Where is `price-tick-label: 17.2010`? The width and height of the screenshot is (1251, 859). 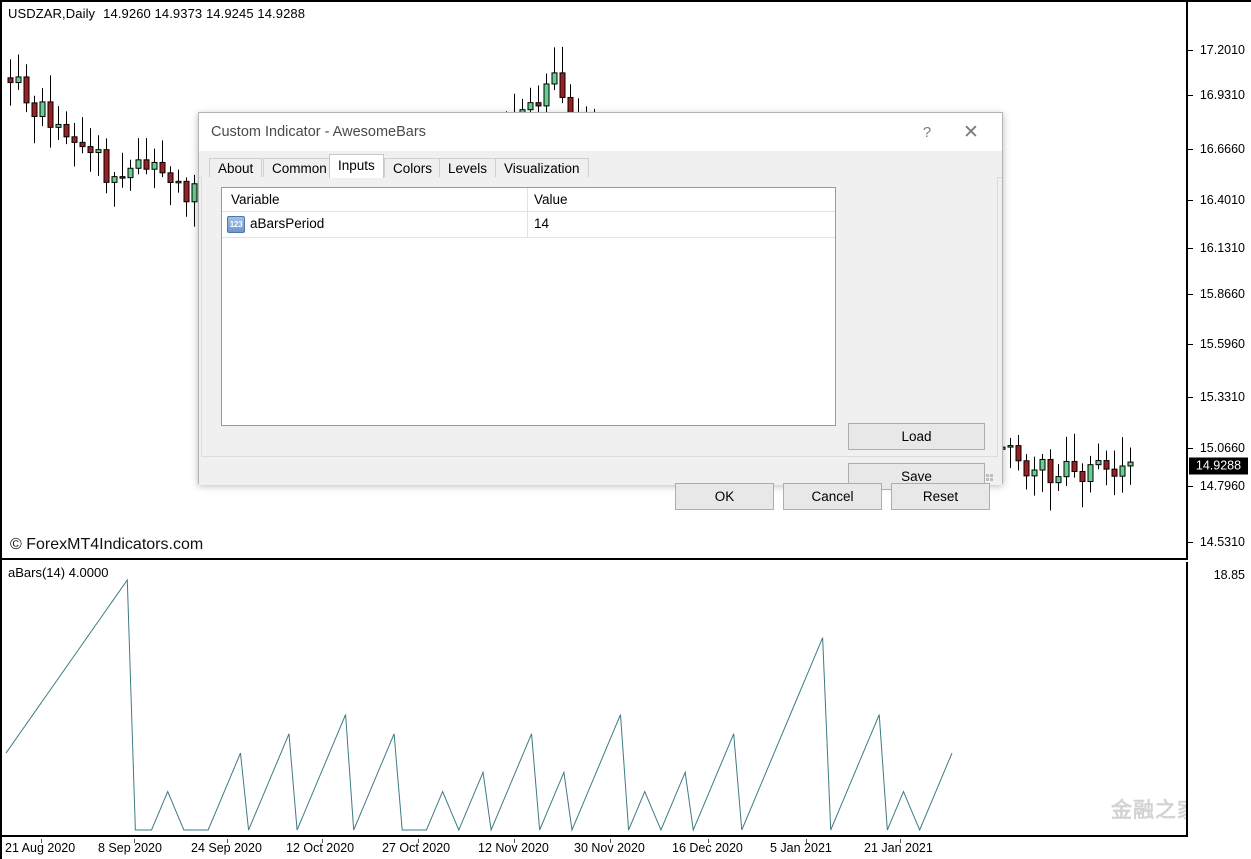
price-tick-label: 17.2010 is located at coordinates (1222, 50).